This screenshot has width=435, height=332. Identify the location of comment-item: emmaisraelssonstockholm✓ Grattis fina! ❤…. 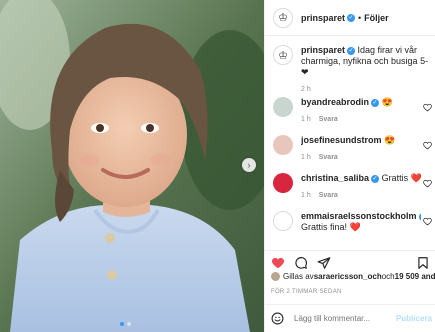
(350, 229).